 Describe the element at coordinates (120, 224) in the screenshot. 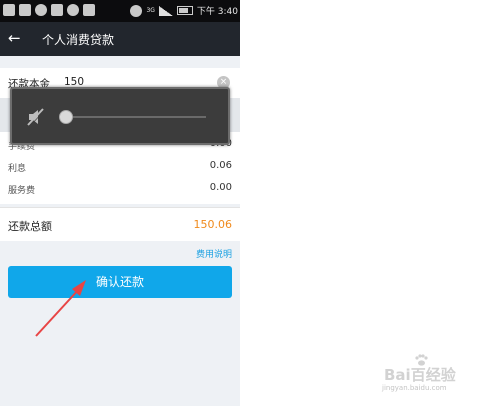

I see `total-row: 还款总额 150.06` at that location.